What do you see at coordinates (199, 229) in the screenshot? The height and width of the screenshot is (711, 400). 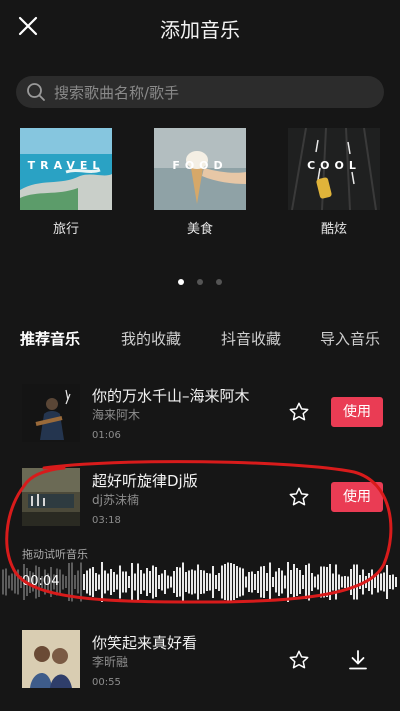 I see `category-label: 美食` at bounding box center [199, 229].